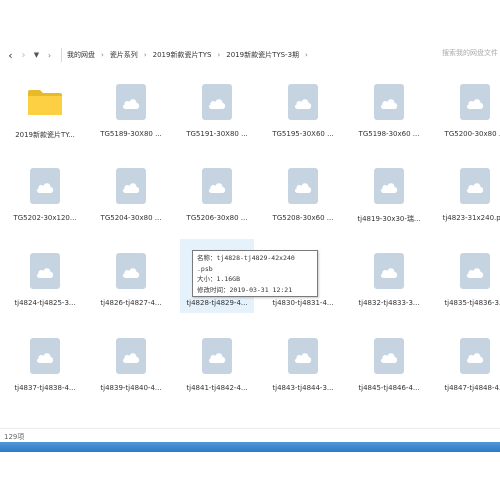 This screenshot has width=500, height=500. I want to click on folder-icon, so click(45, 102).